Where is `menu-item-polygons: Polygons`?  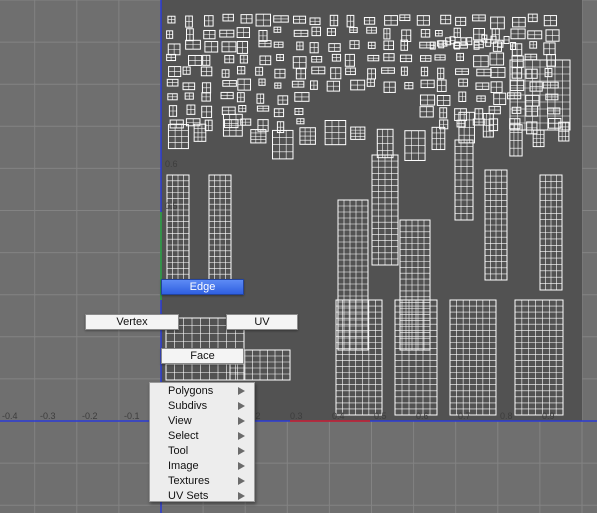 menu-item-polygons: Polygons is located at coordinates (202, 391).